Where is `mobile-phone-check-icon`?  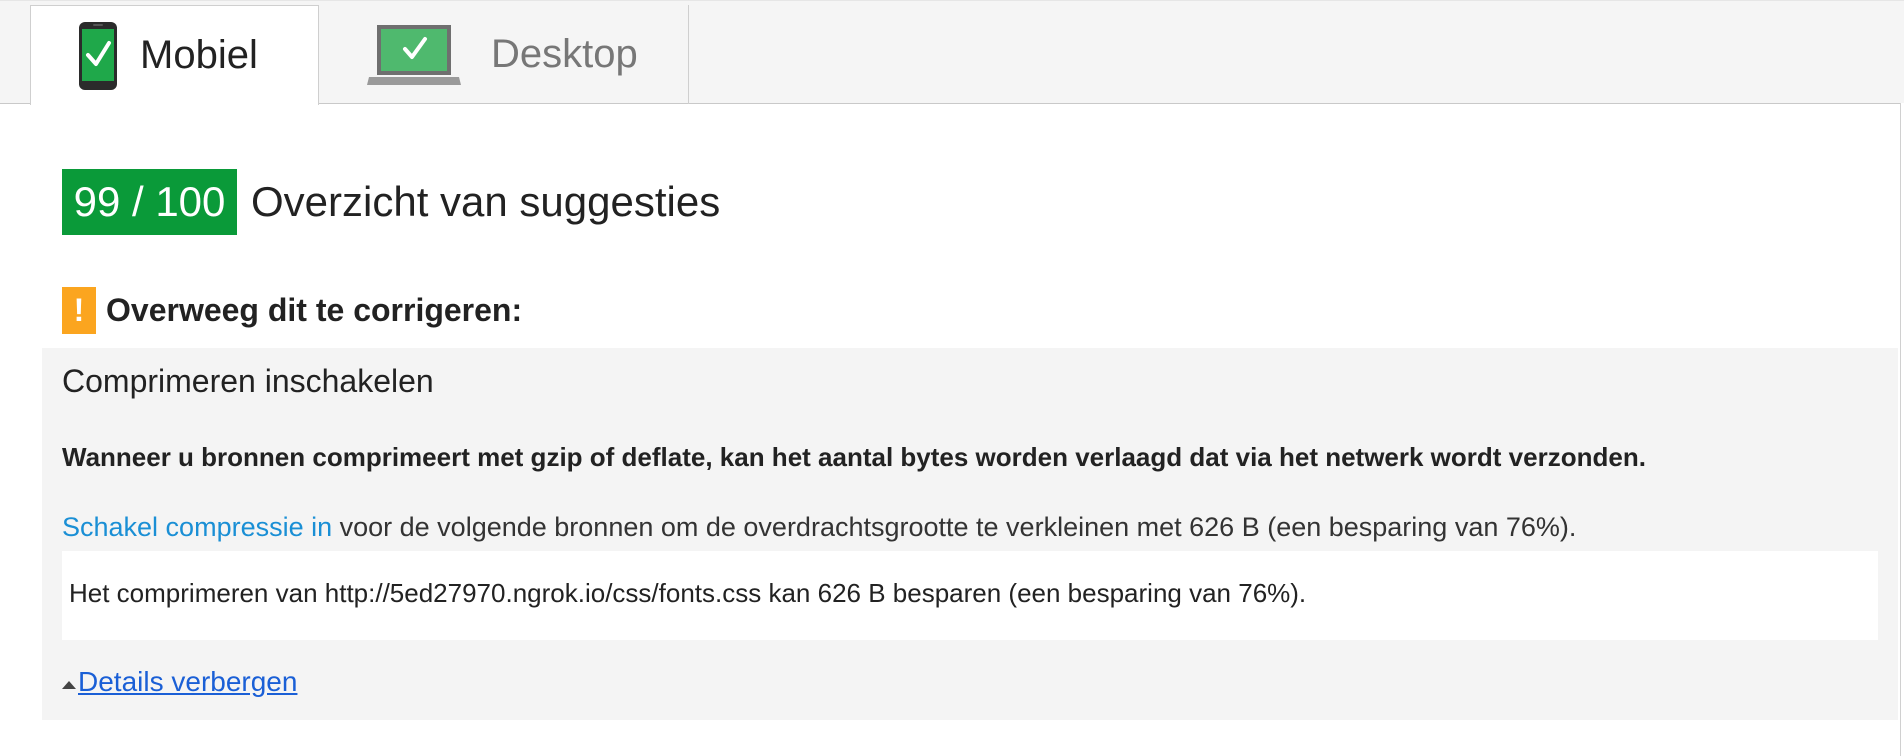
mobile-phone-check-icon is located at coordinates (98, 55).